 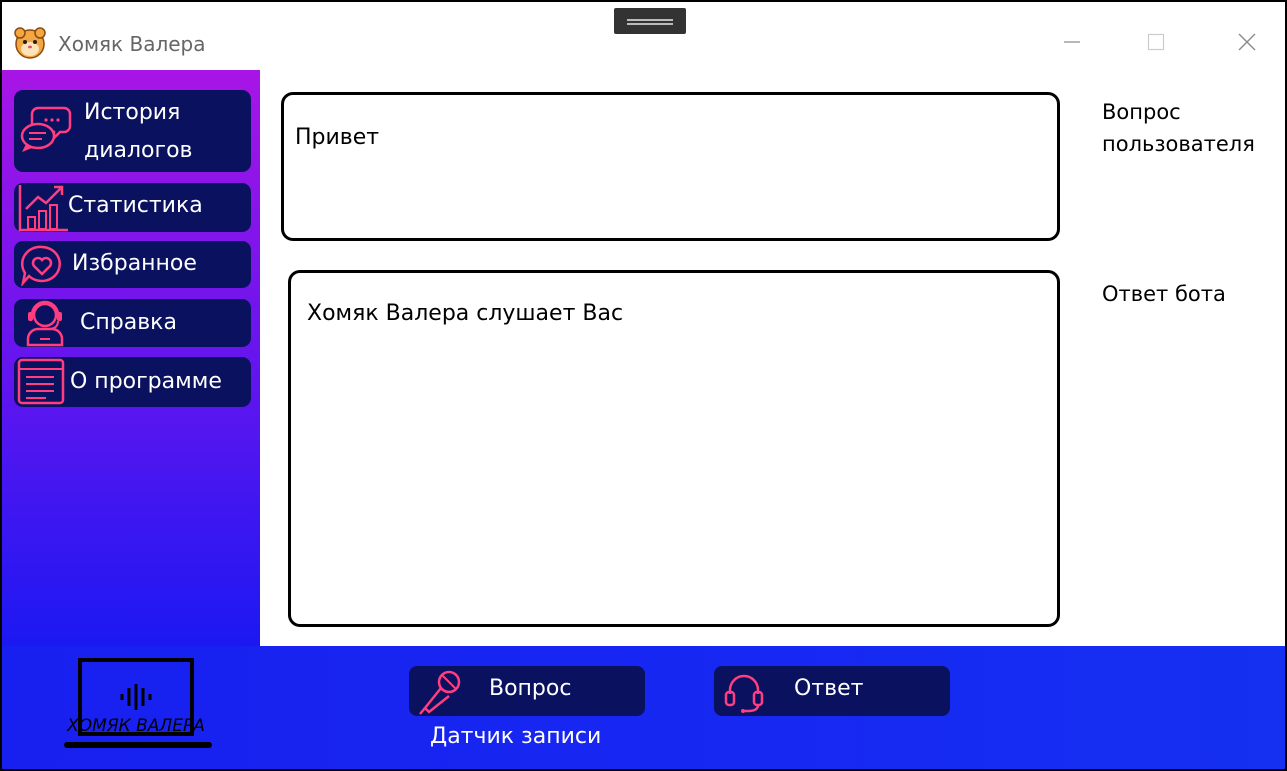 I want to click on question-record-button: Вопрос, so click(x=527, y=691).